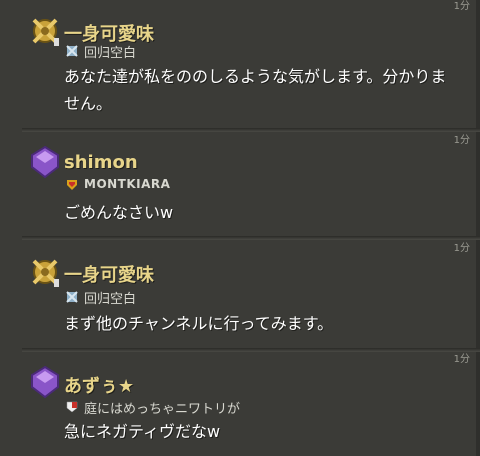 The image size is (480, 456). Describe the element at coordinates (101, 162) in the screenshot. I see `player-name: shimon` at that location.